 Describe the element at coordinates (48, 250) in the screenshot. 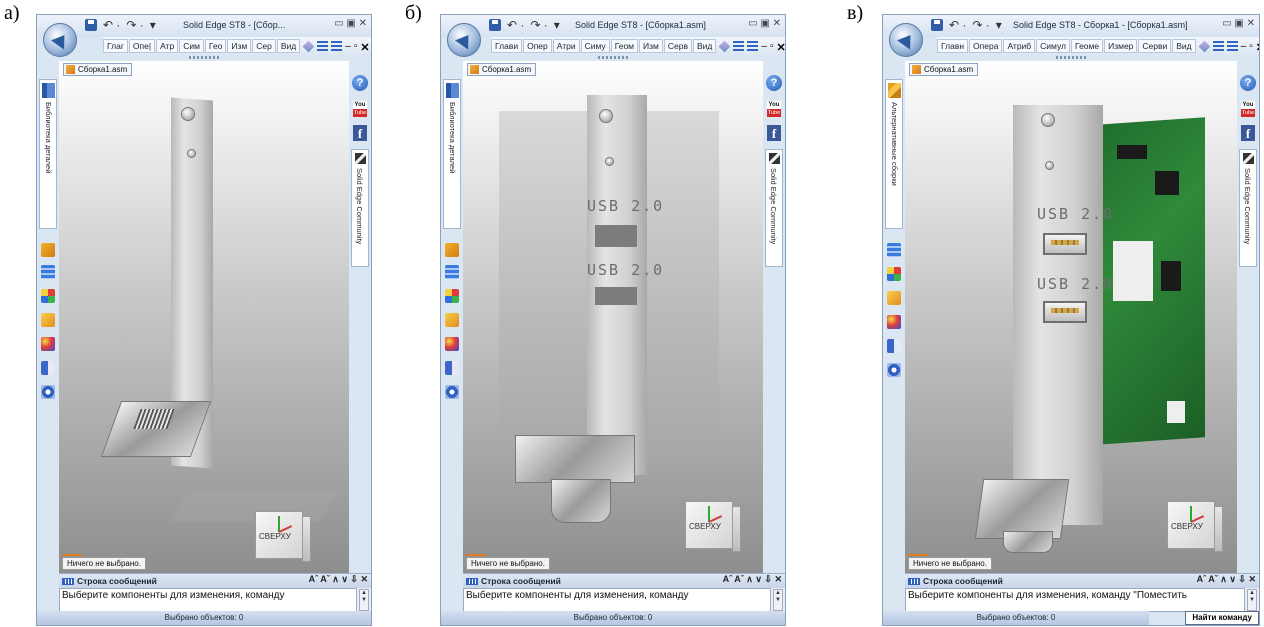

I see `assembly-pathfinder-icon` at that location.